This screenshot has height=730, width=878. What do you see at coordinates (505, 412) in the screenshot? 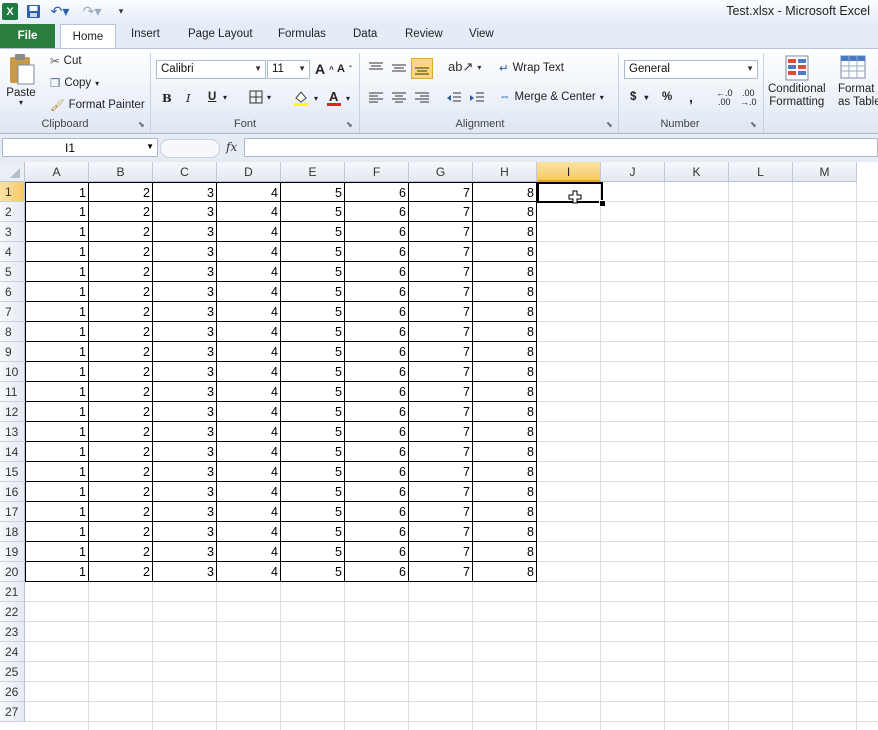
I see `cell-h12: 8` at bounding box center [505, 412].